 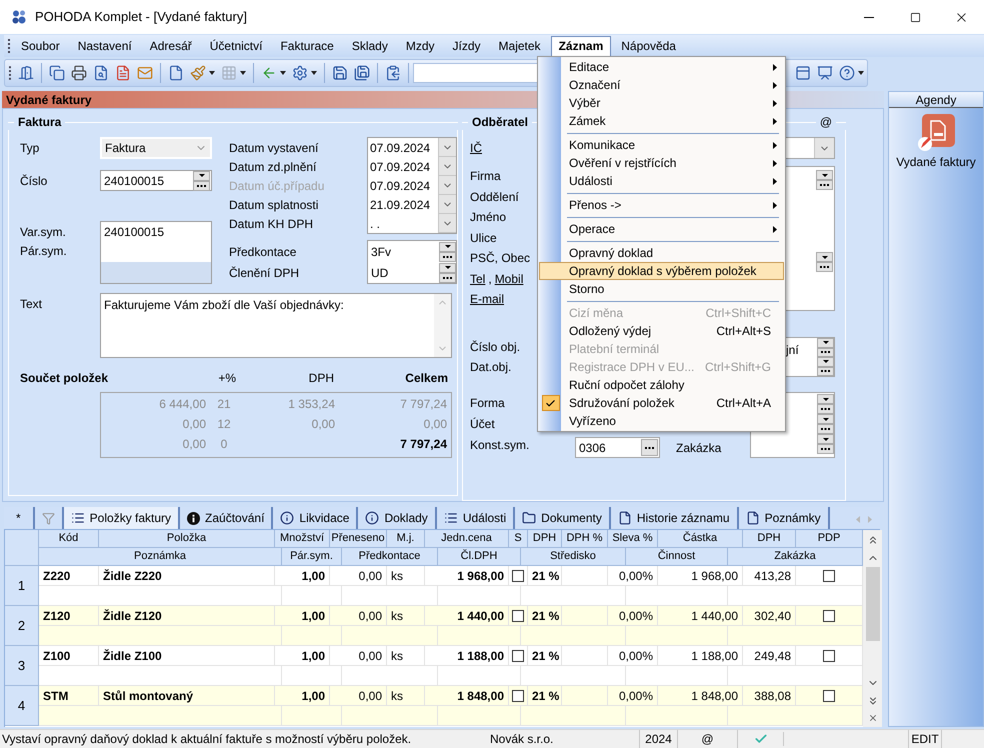 I want to click on menu-item: Opravný doklad, so click(x=661, y=253).